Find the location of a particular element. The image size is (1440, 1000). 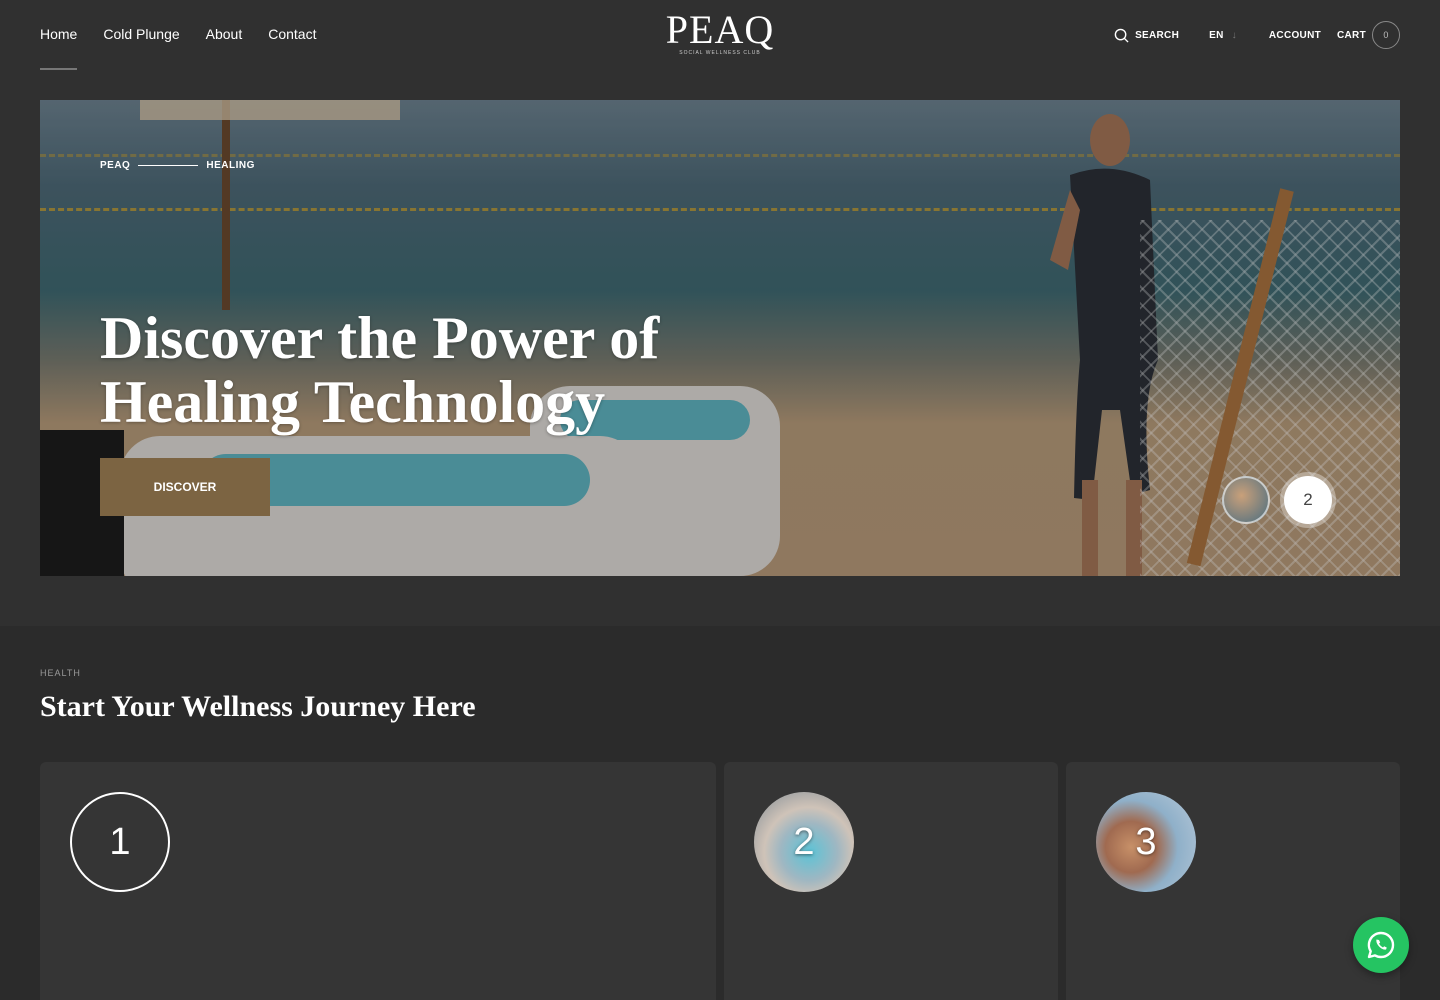

search-icon is located at coordinates (1121, 35).